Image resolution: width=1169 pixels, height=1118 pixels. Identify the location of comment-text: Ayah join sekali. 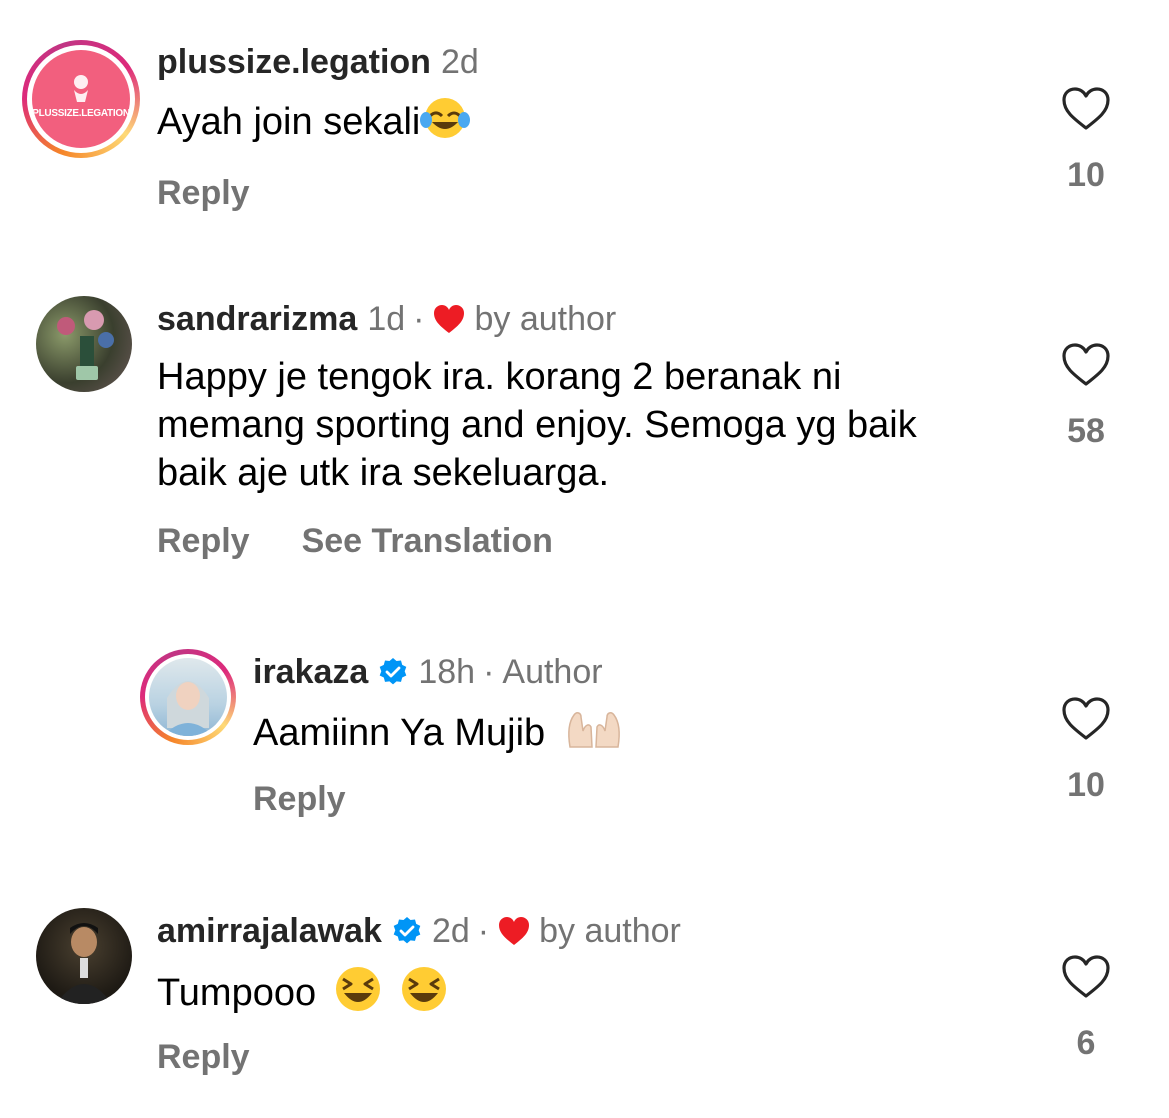
(314, 124).